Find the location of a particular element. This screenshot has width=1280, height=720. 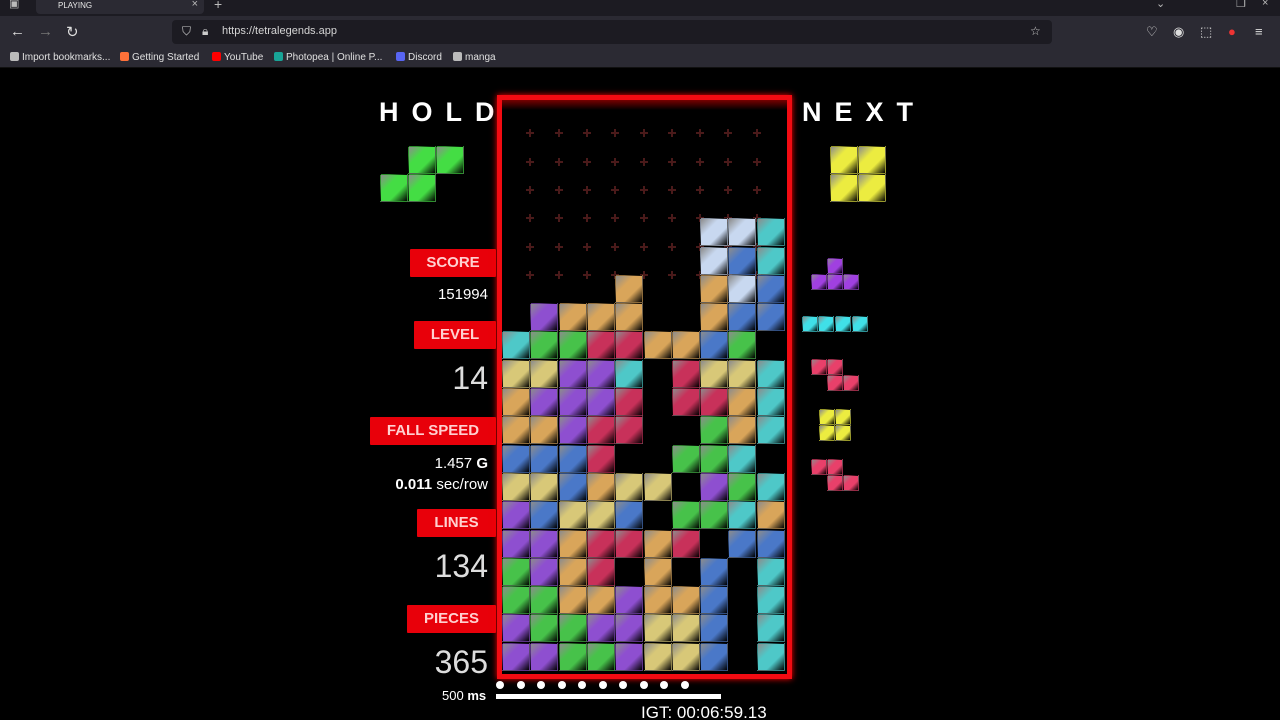

lock-delay-unit: ms is located at coordinates (477, 695).